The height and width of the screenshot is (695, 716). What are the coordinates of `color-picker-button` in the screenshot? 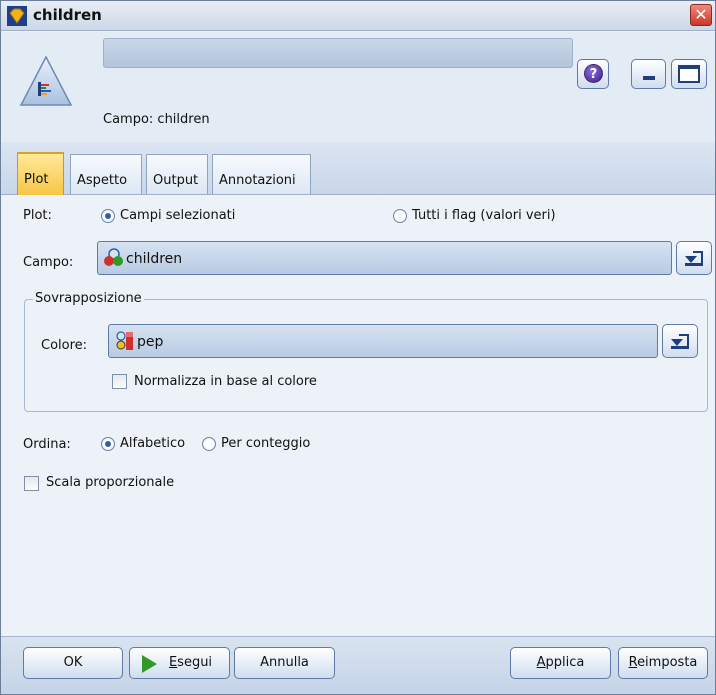 It's located at (680, 341).